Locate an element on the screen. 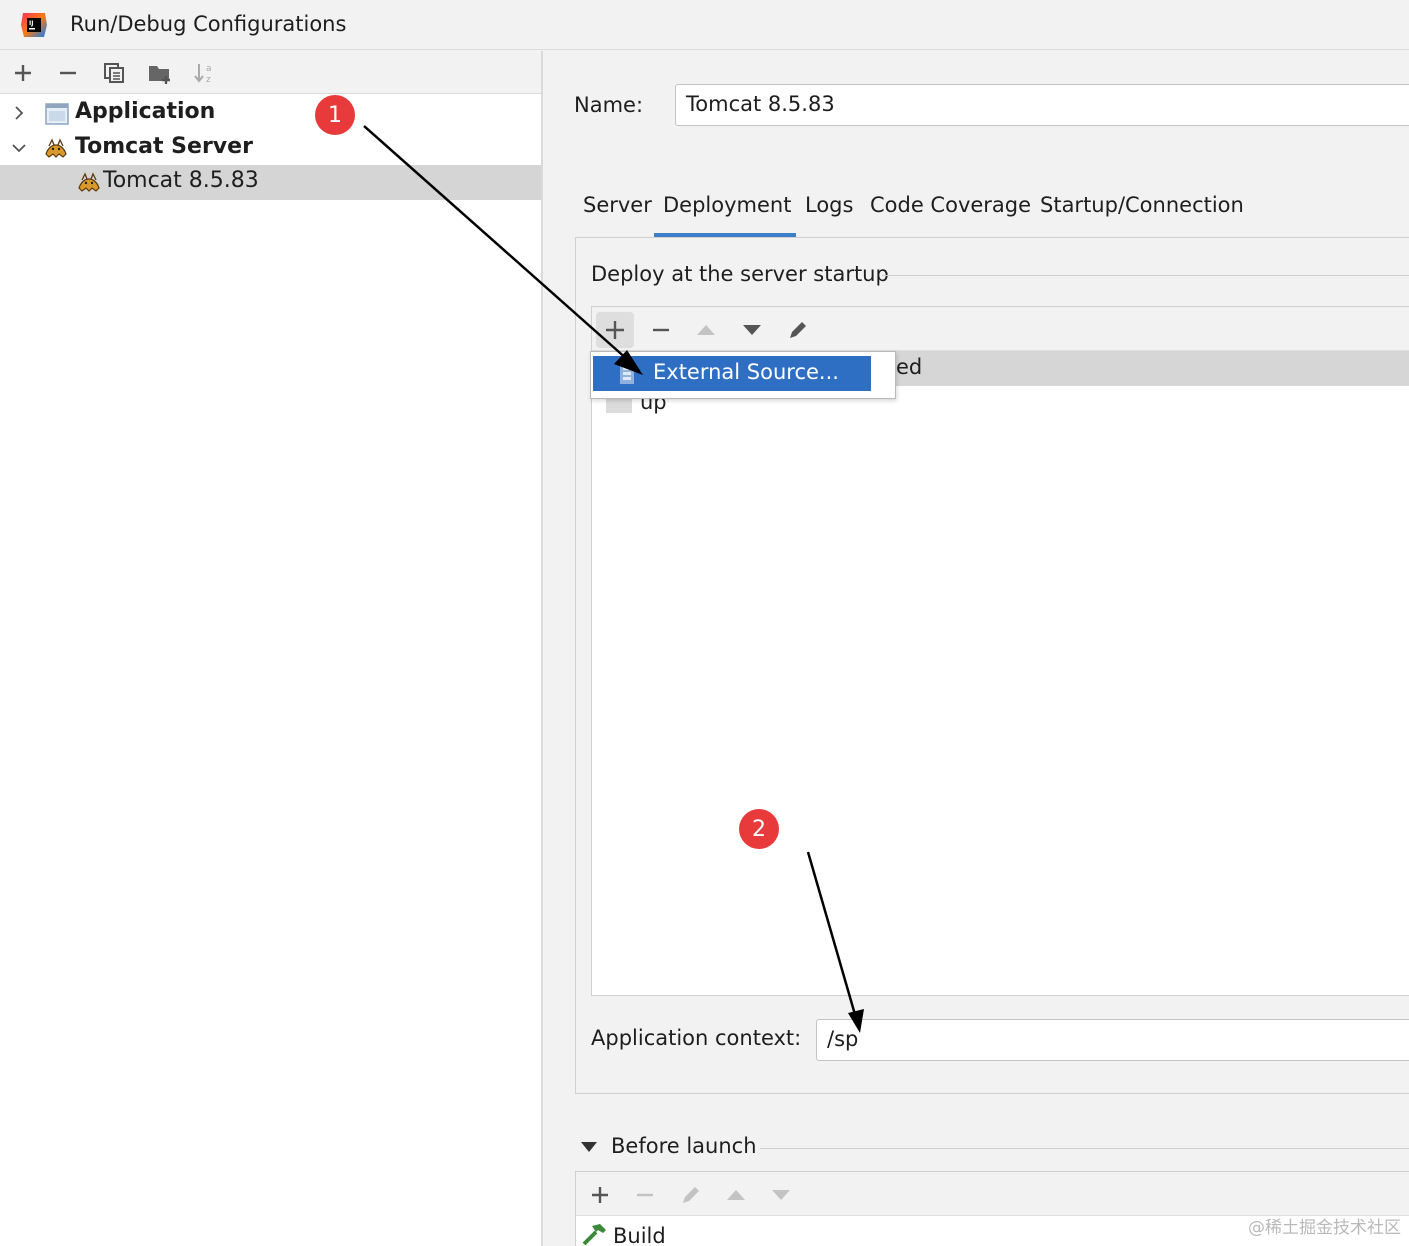 The height and width of the screenshot is (1246, 1409). window-title: Run/Debug Configurations is located at coordinates (208, 24).